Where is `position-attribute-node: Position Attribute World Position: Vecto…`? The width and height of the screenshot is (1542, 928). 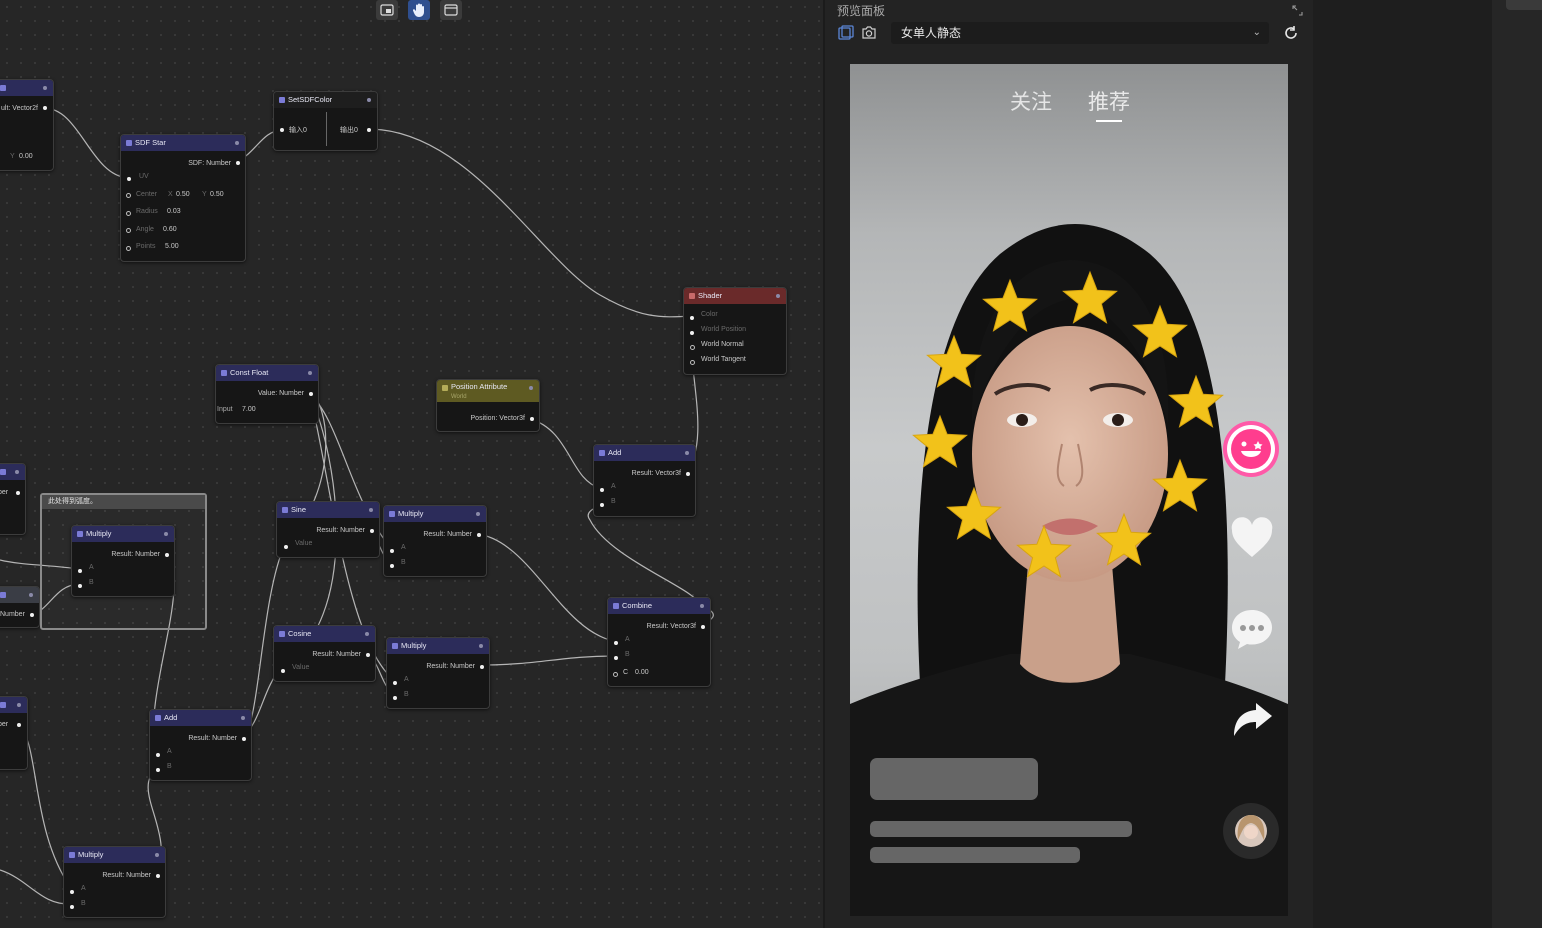 position-attribute-node: Position Attribute World Position: Vecto… is located at coordinates (488, 405).